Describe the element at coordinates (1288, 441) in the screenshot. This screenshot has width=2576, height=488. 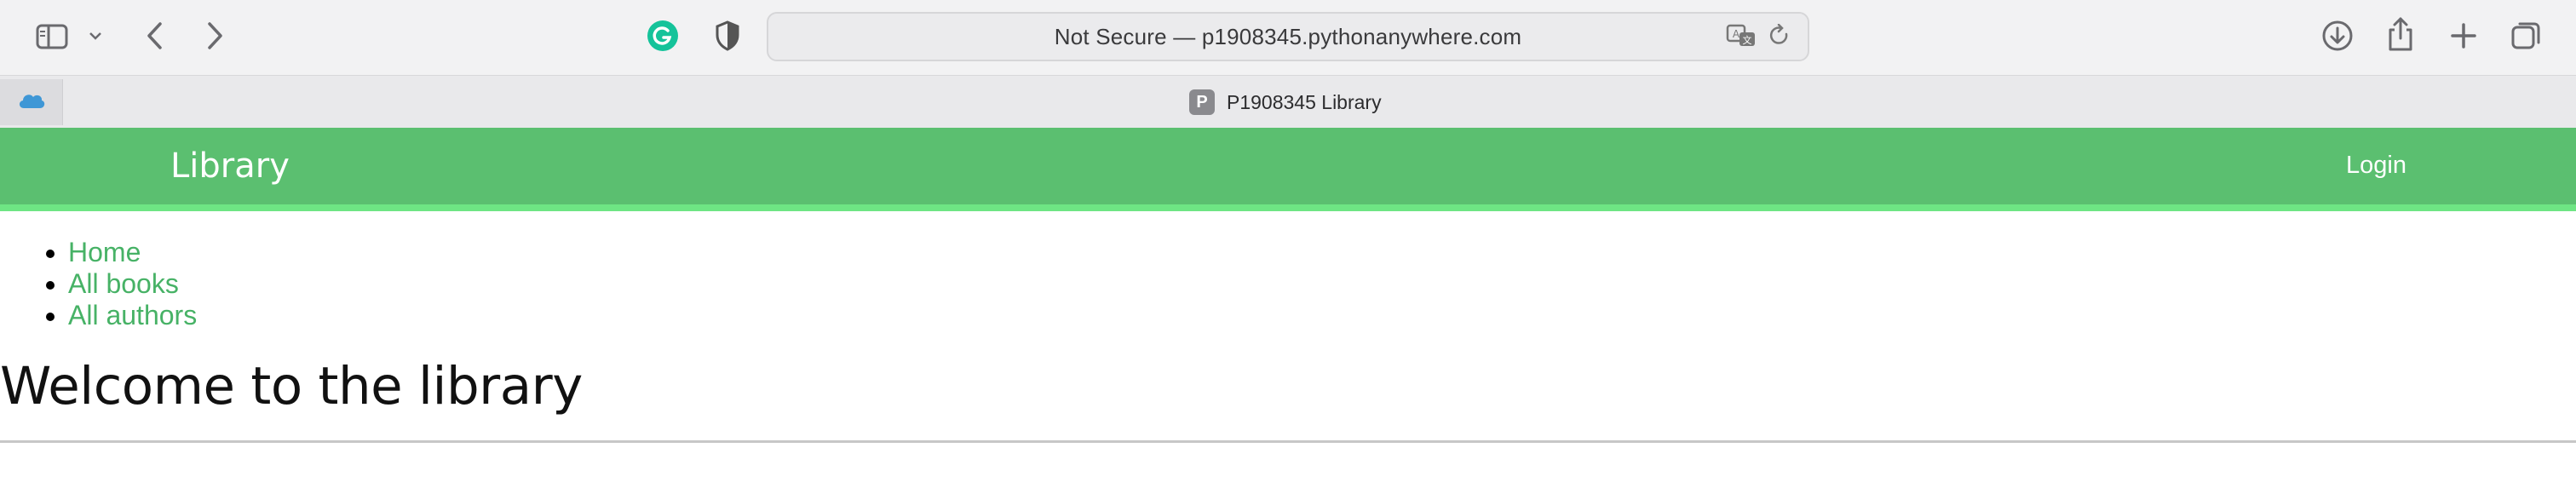
I see `divider` at that location.